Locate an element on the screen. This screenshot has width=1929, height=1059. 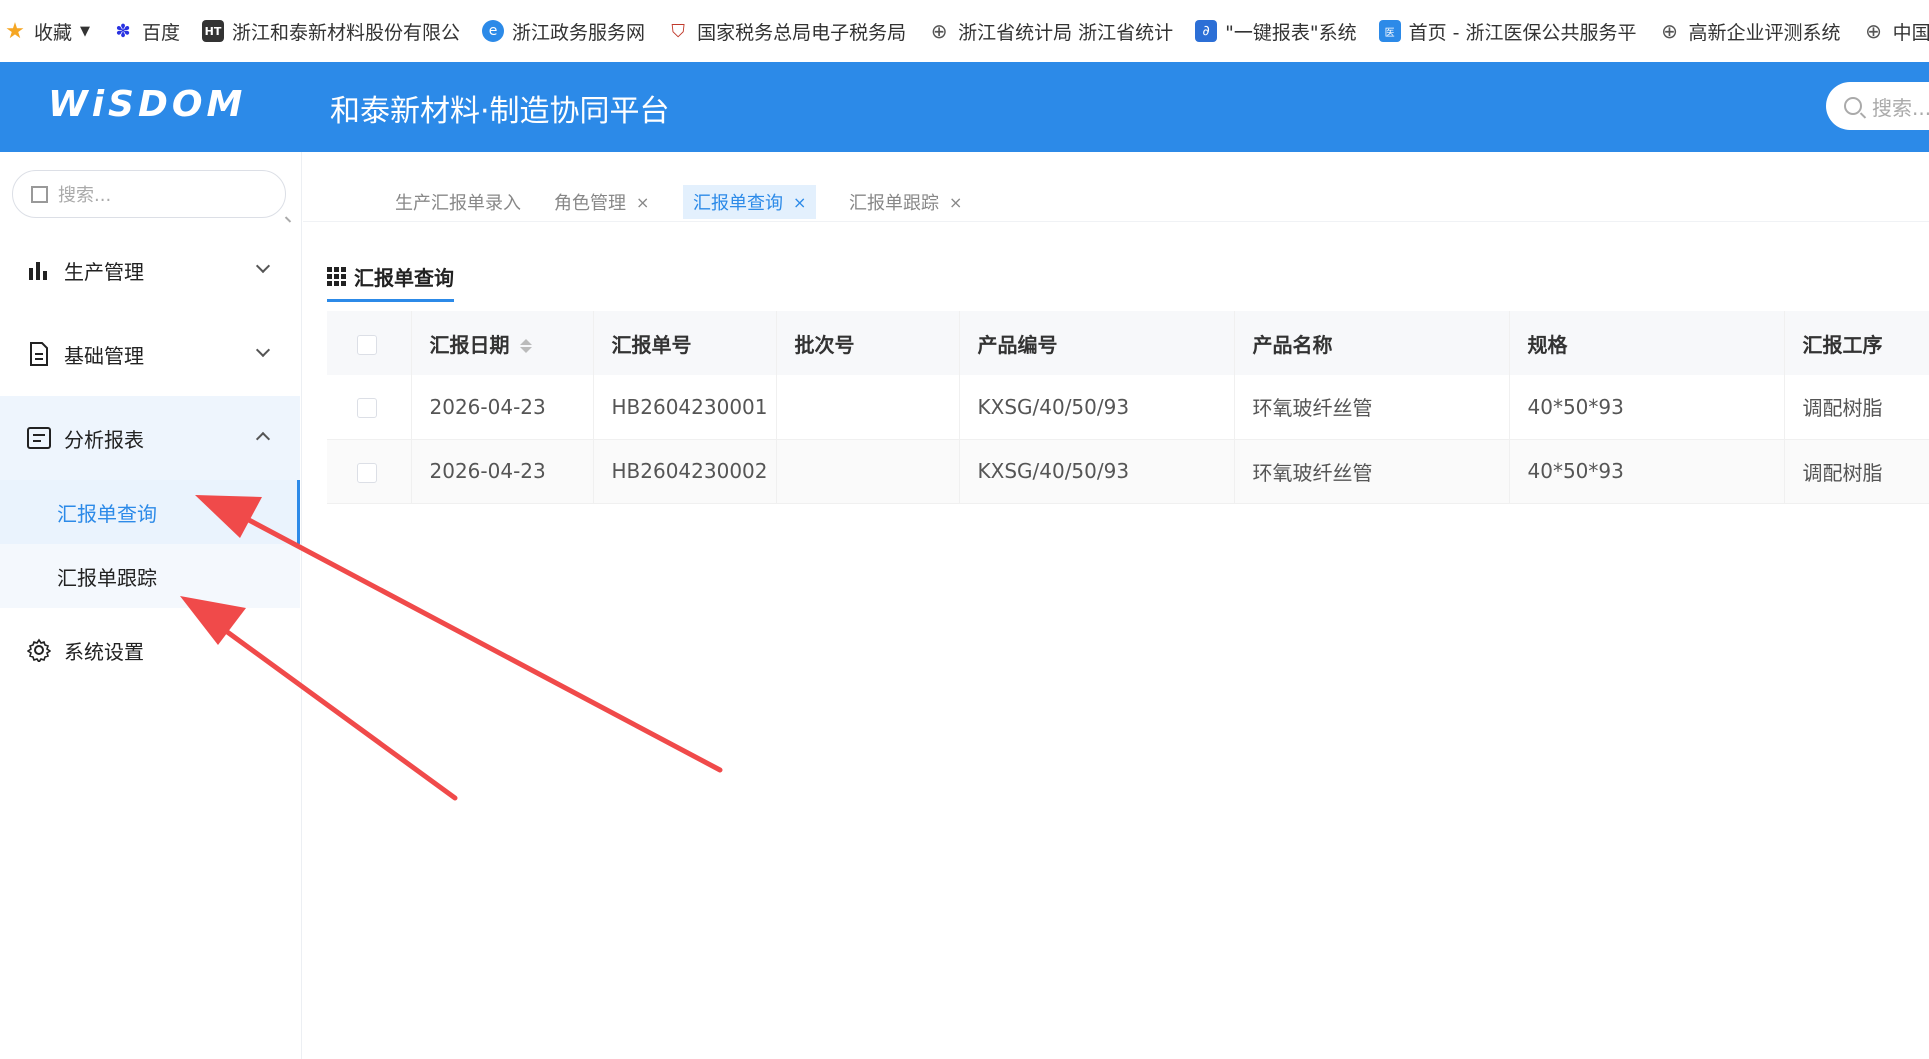
column-header-product-code: 产品编号 is located at coordinates (1097, 343).